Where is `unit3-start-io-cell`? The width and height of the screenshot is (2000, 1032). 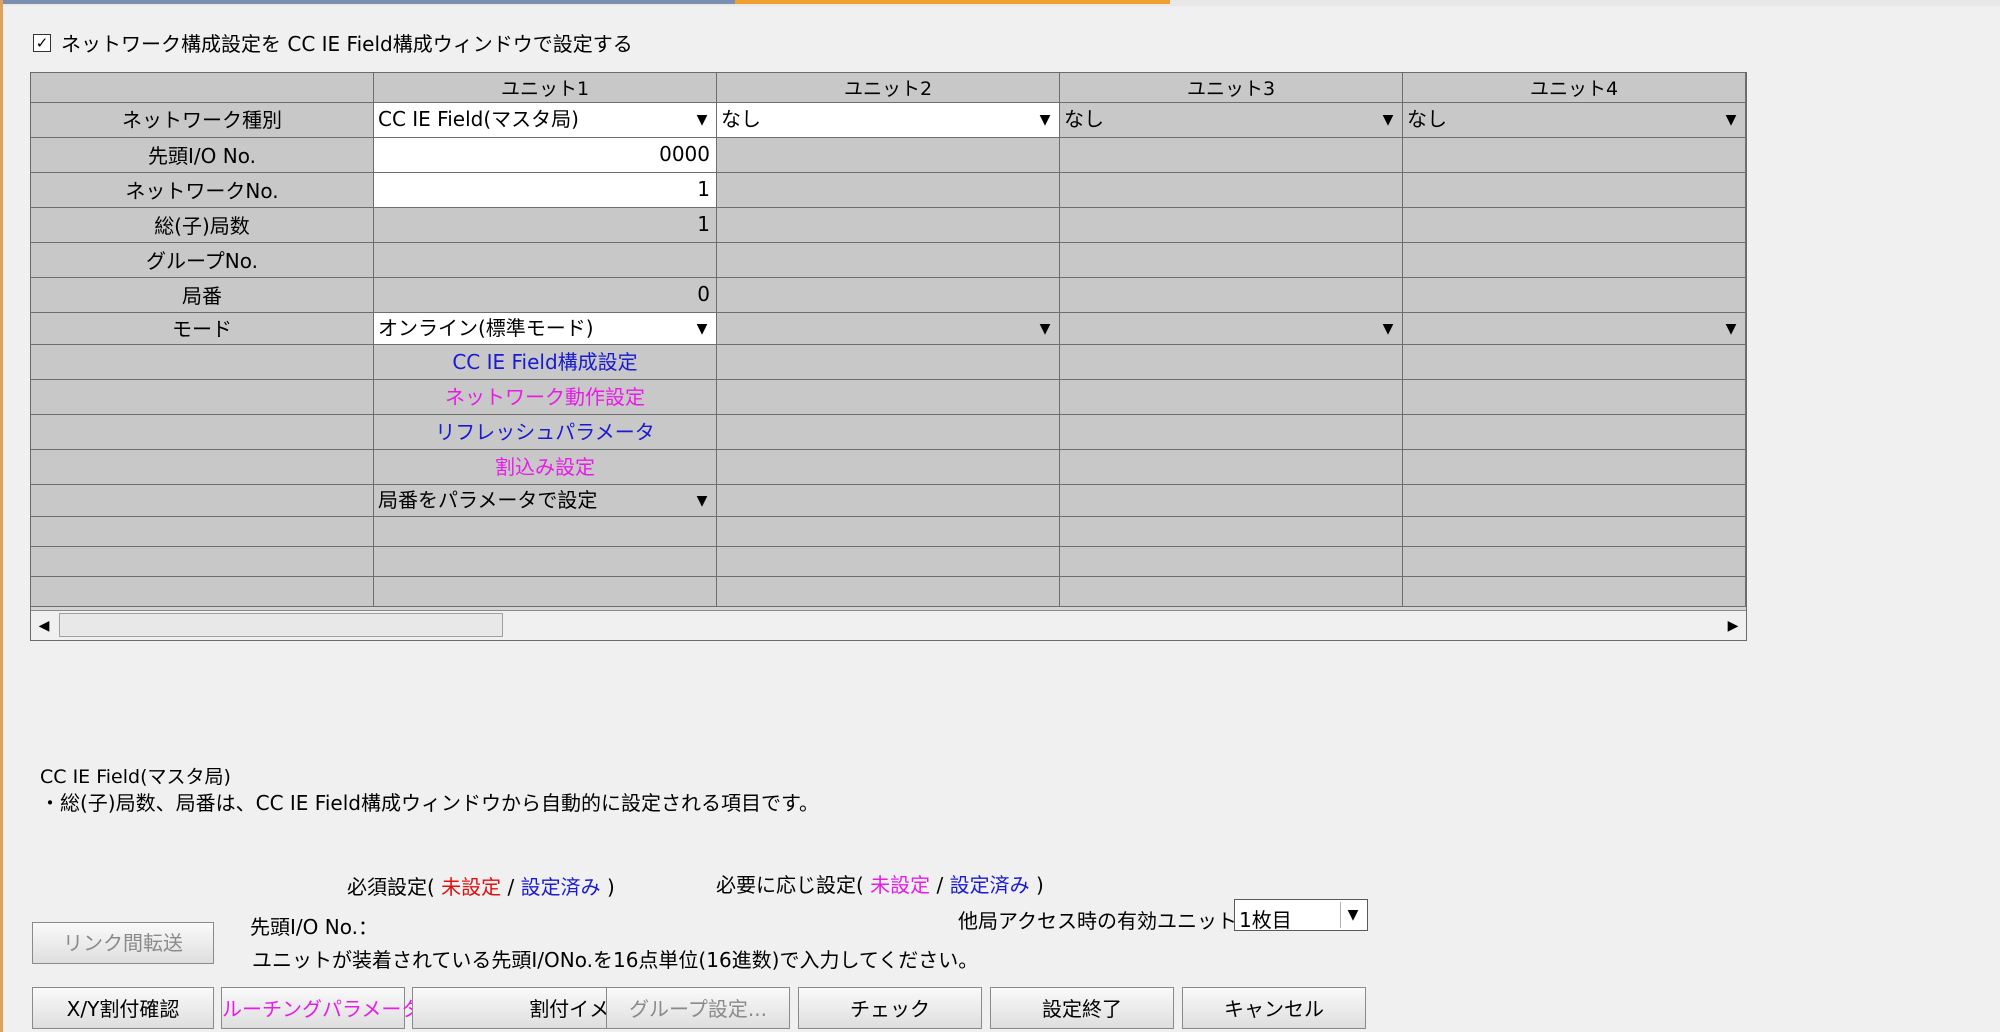 unit3-start-io-cell is located at coordinates (1231, 155).